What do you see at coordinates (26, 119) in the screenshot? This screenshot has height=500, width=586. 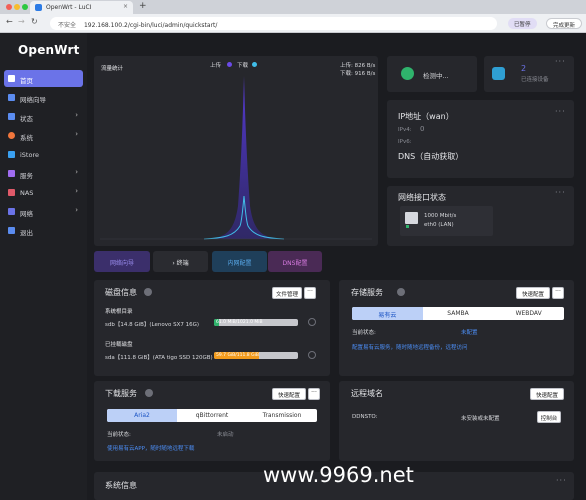 I see `sidebar-item-label: 状态` at bounding box center [26, 119].